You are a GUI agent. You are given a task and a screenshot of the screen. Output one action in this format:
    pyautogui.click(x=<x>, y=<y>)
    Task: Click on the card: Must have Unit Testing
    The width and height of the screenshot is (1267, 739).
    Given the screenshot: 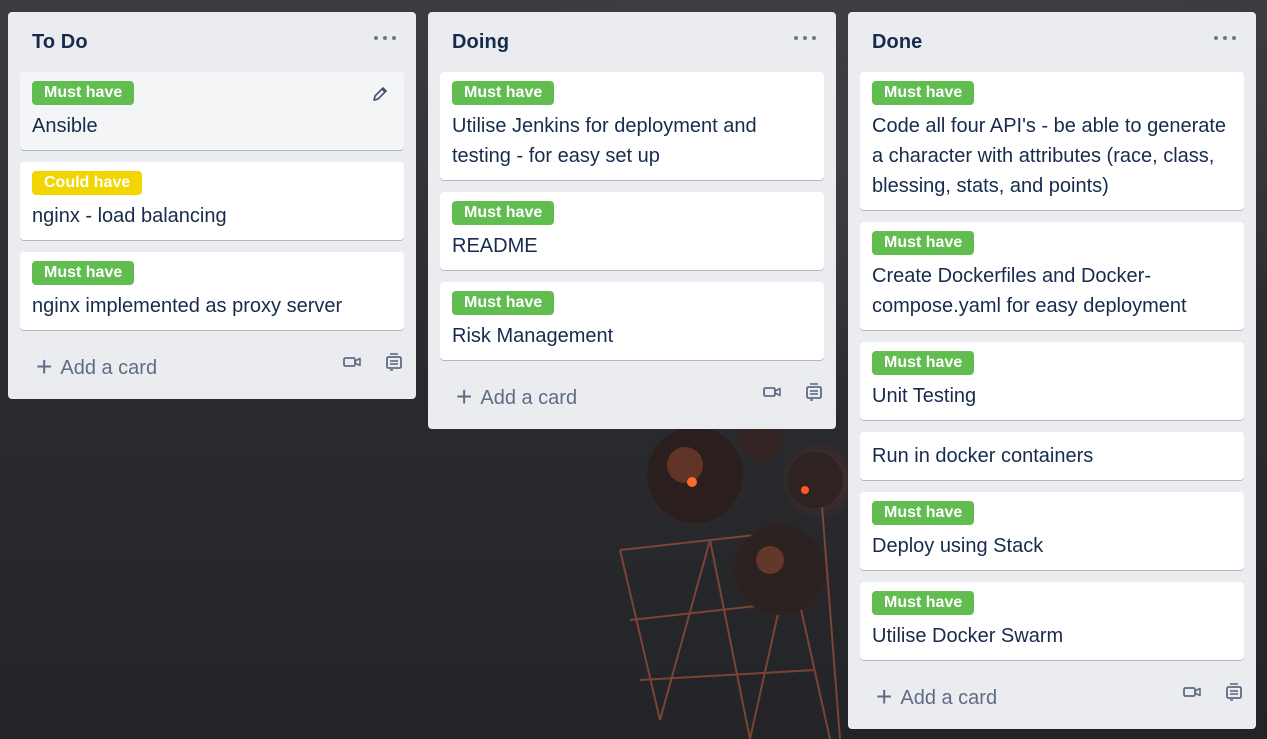 What is the action you would take?
    pyautogui.click(x=1052, y=381)
    